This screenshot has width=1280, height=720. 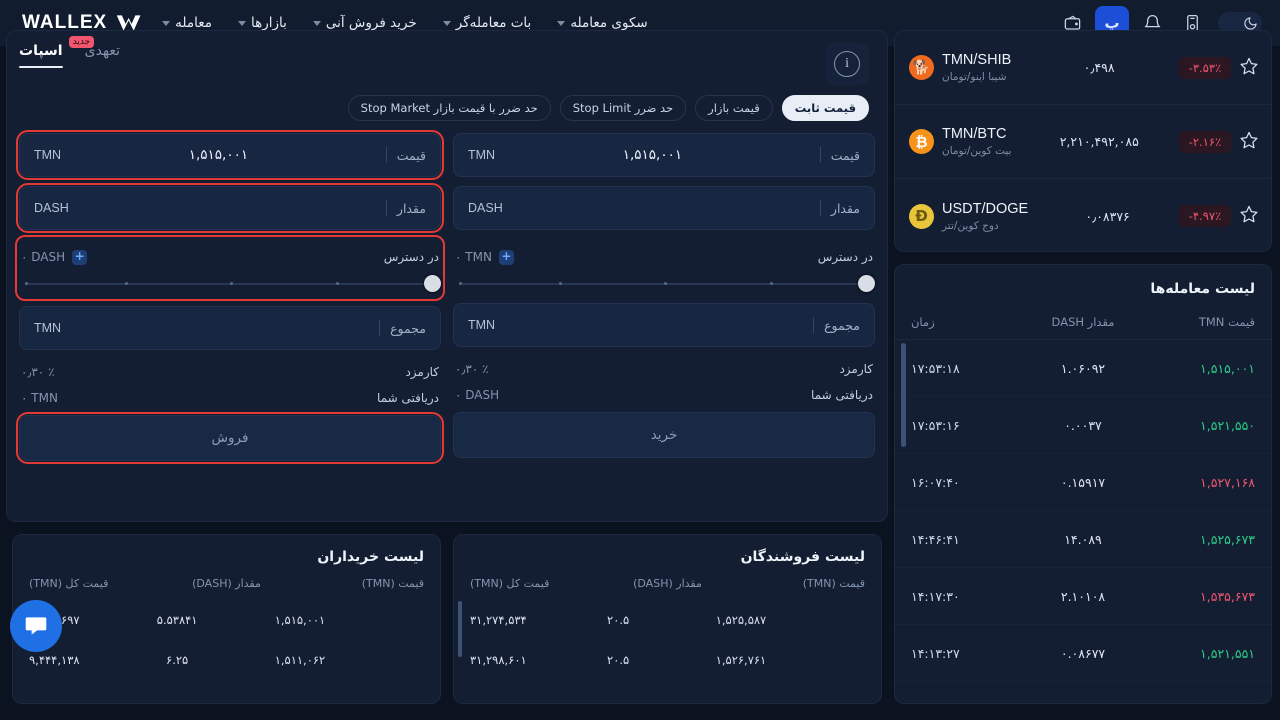 What do you see at coordinates (94, 52) in the screenshot?
I see `tab-futures: تعهدی جدید` at bounding box center [94, 52].